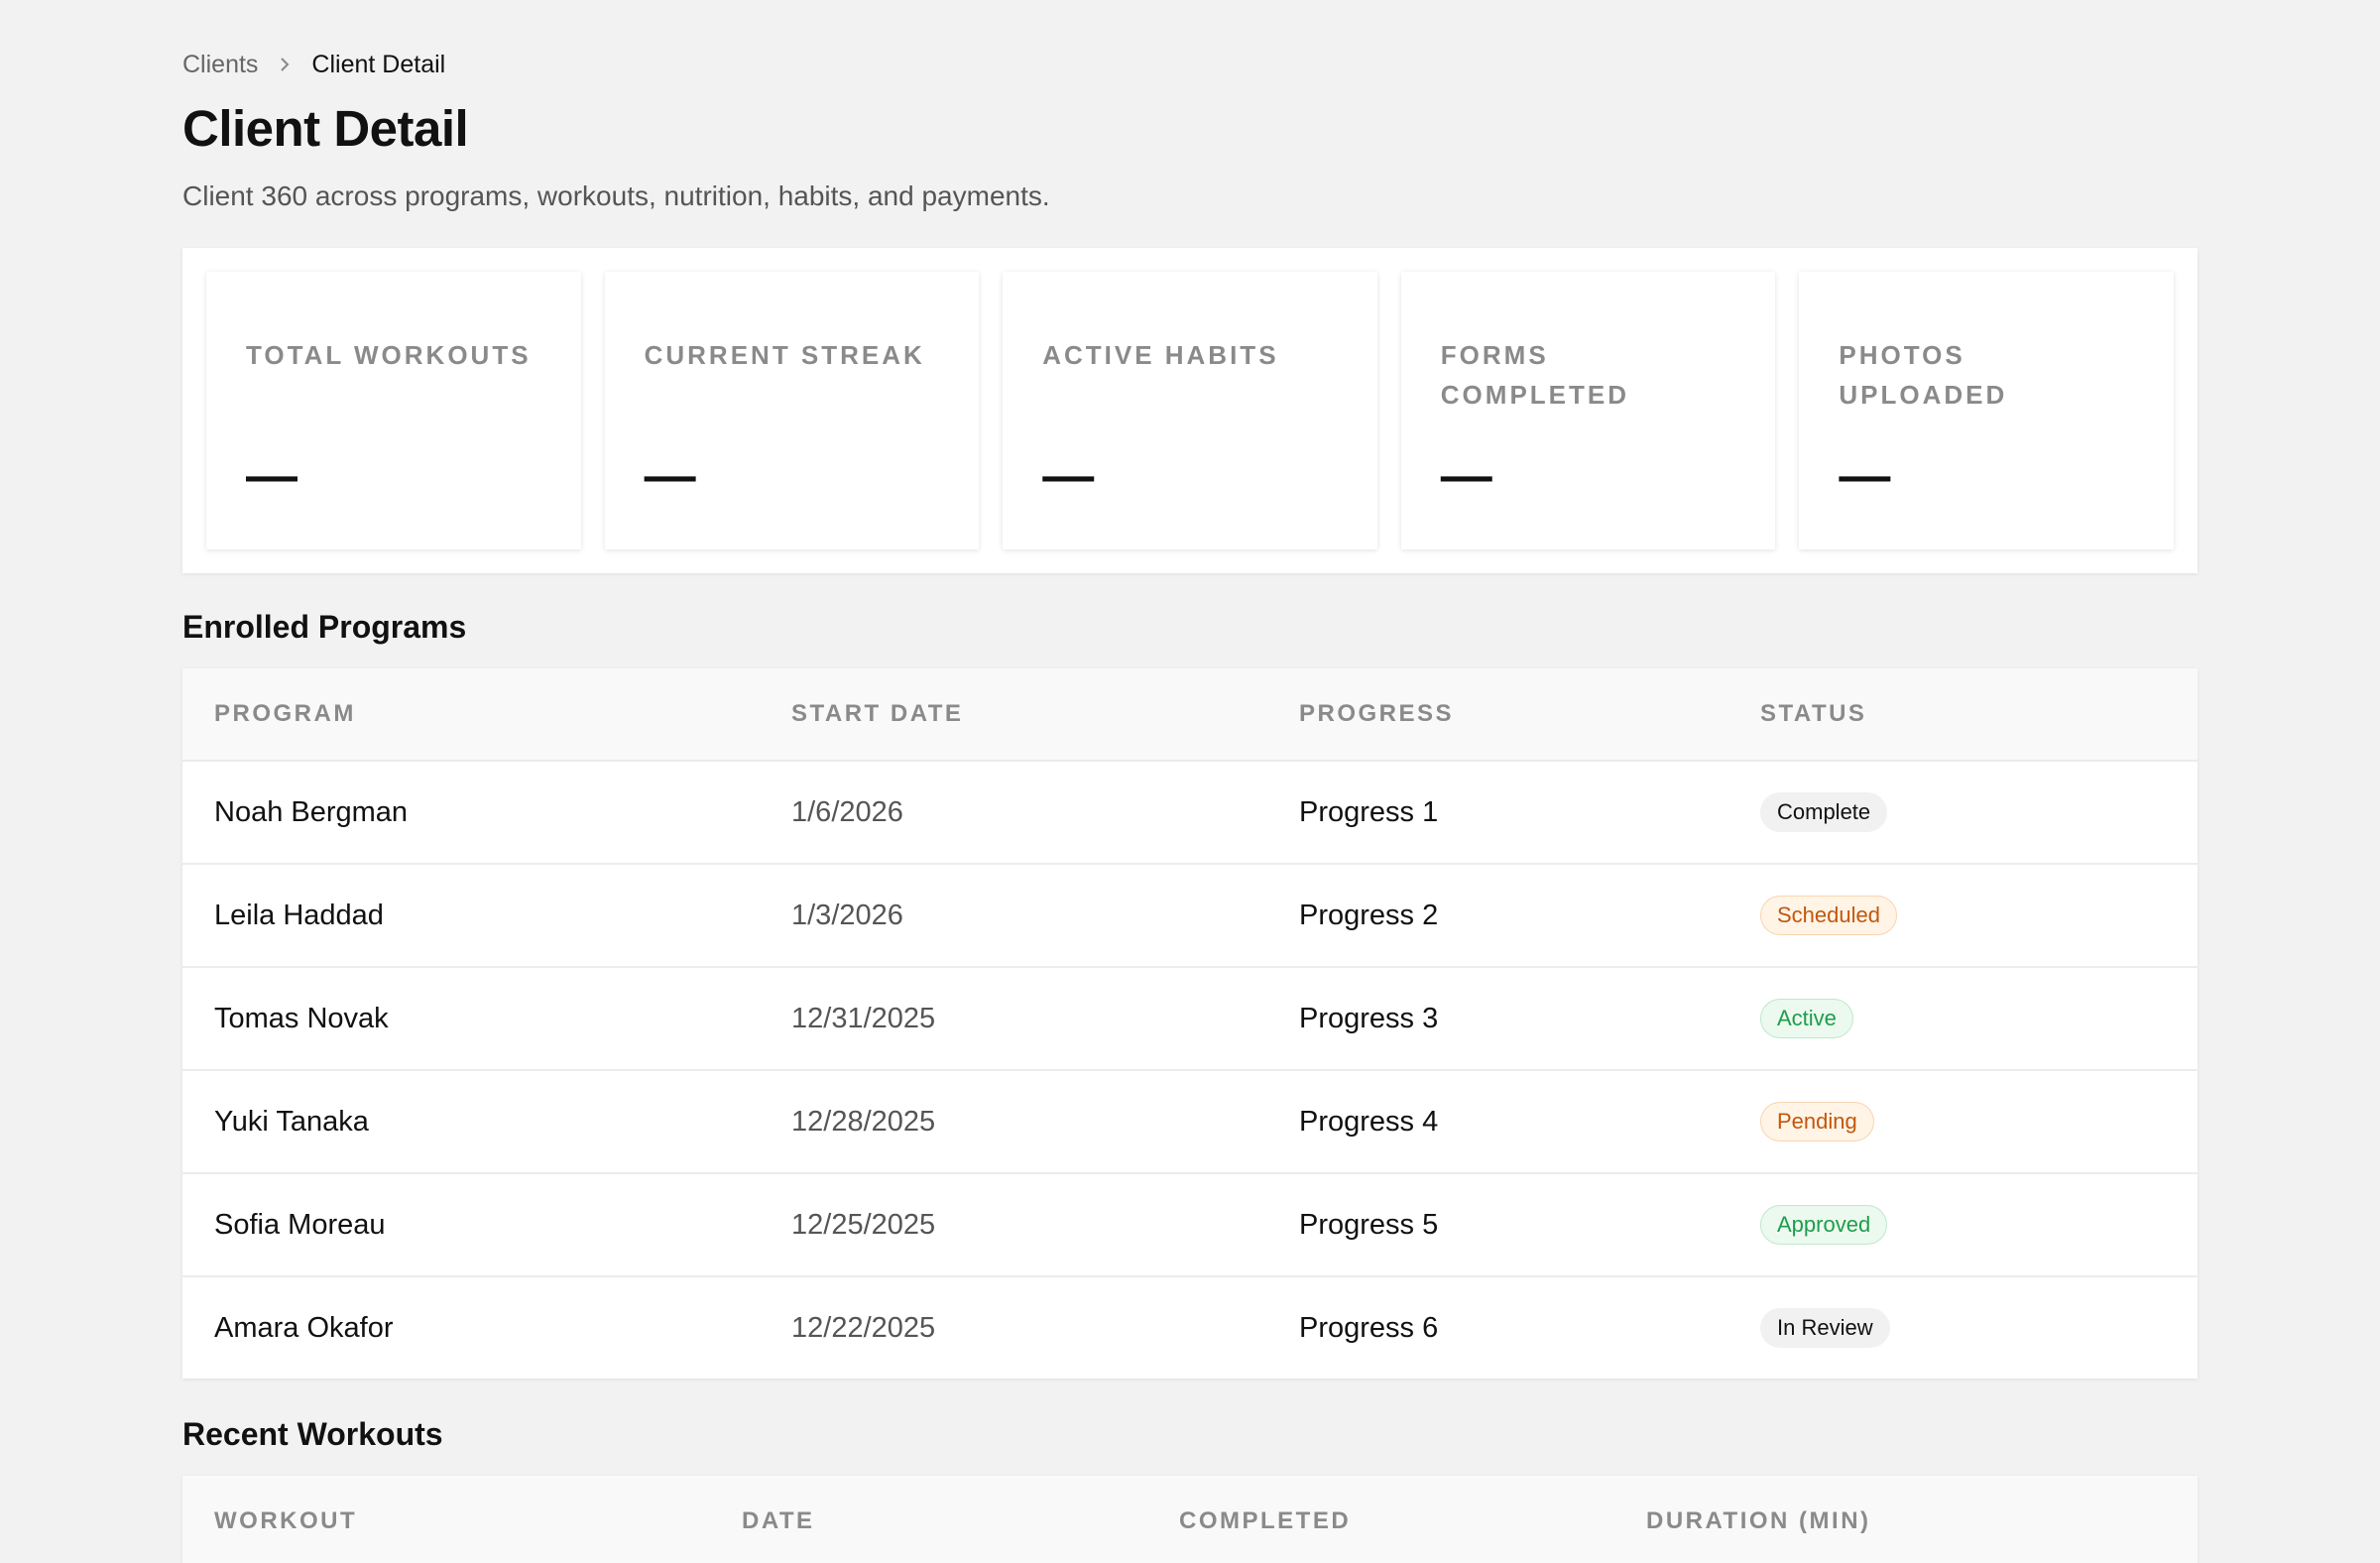 Image resolution: width=2380 pixels, height=1563 pixels. I want to click on stat-label: CURRENT STREAK, so click(784, 355).